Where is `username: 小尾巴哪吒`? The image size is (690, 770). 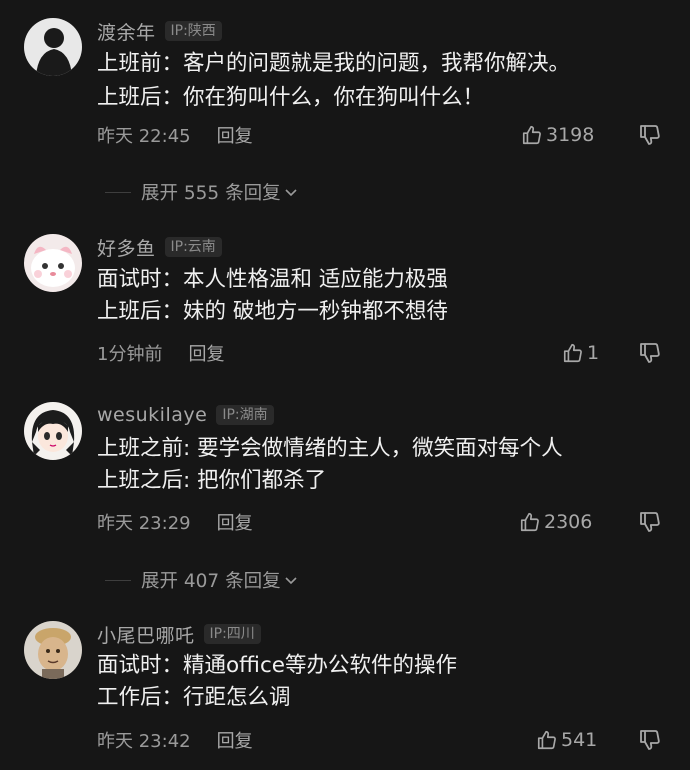
username: 小尾巴哪吒 is located at coordinates (146, 634).